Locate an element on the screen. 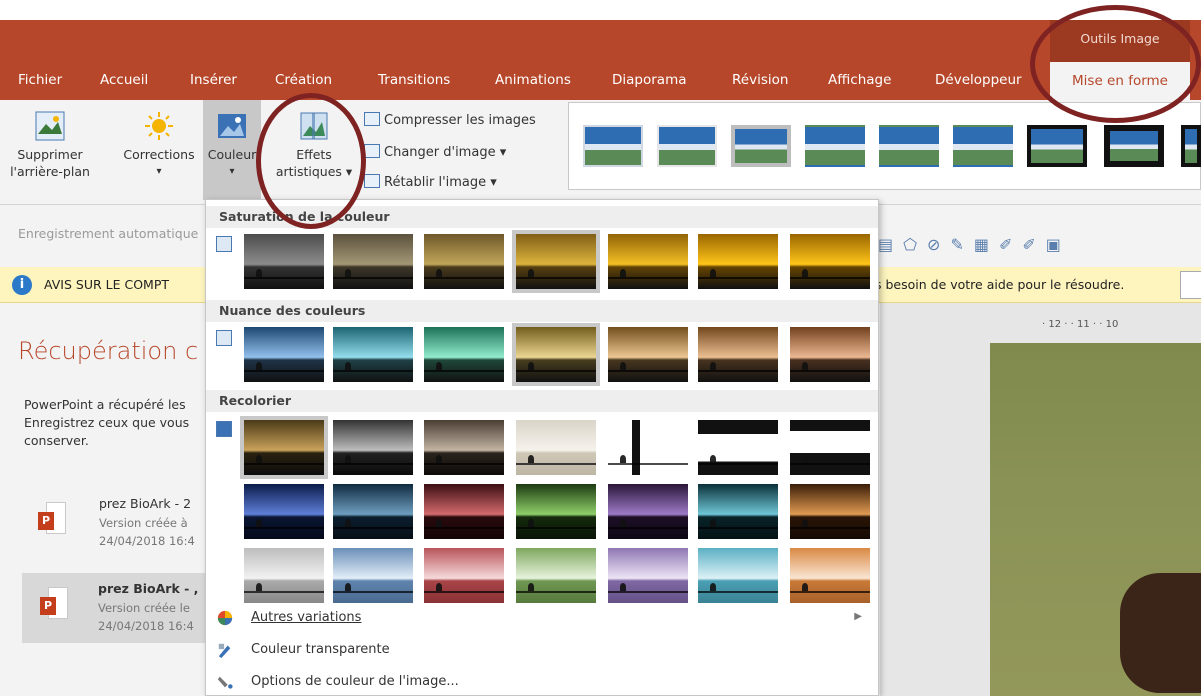 This screenshot has height=696, width=1201. reset-image-button: Rétablir l'image ▾ is located at coordinates (430, 182).